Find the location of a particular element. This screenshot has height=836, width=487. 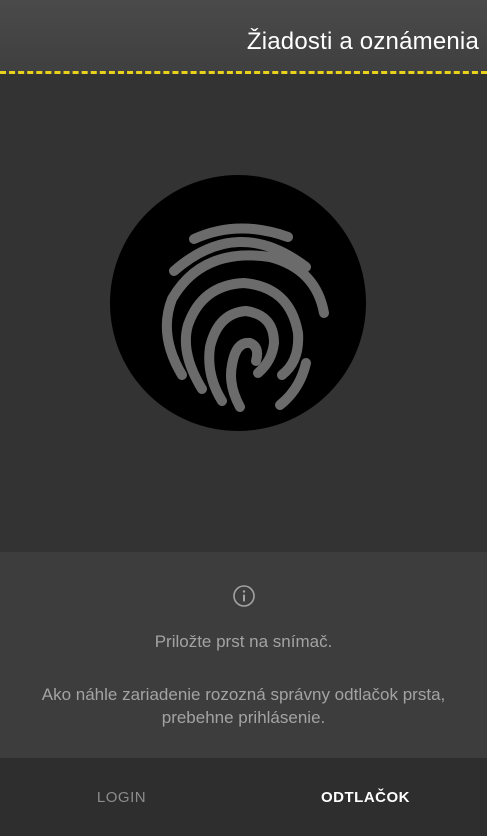

page-title: Žiadosti a oznámenia is located at coordinates (362, 41).